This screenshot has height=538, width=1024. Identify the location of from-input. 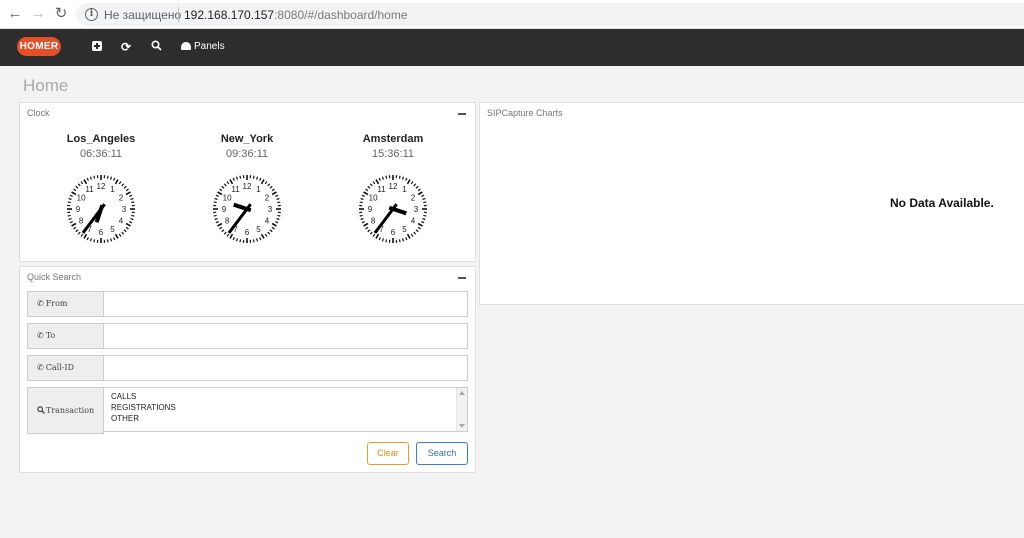
(286, 304).